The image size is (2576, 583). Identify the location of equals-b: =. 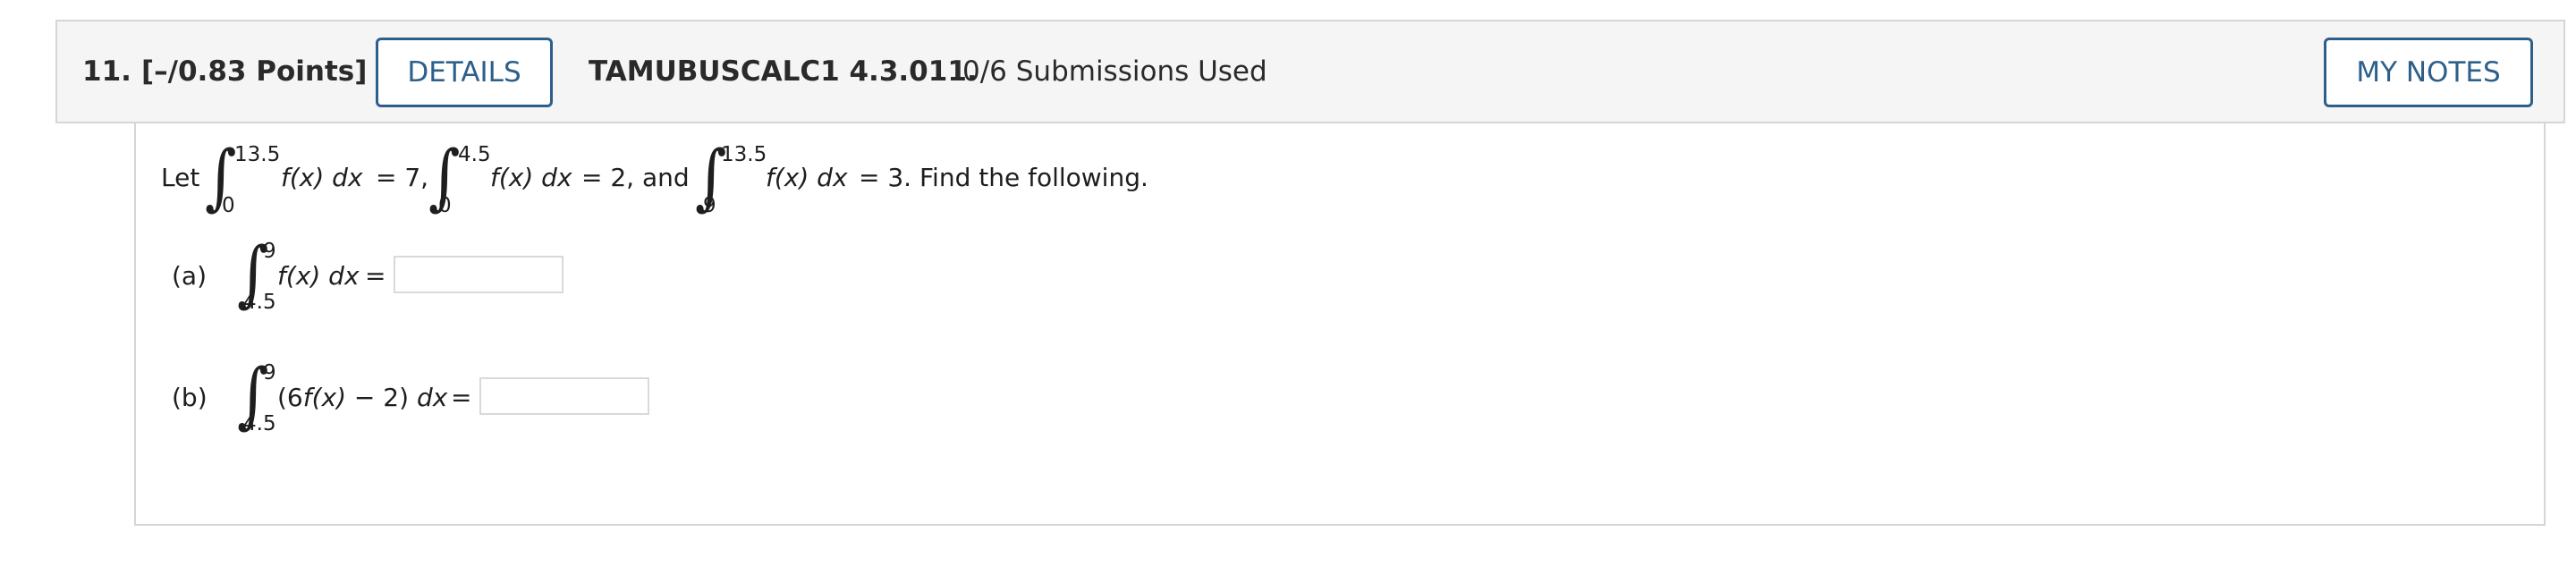
(461, 397).